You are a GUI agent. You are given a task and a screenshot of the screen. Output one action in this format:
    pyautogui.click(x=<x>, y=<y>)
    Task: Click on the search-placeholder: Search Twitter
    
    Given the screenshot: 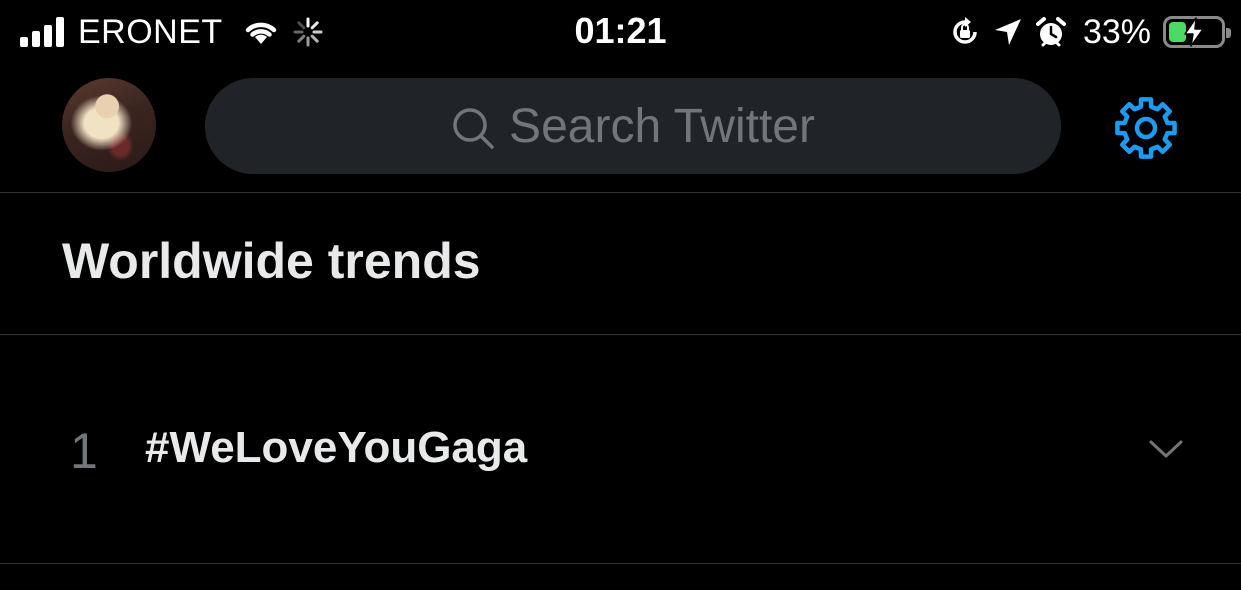 What is the action you would take?
    pyautogui.click(x=662, y=126)
    